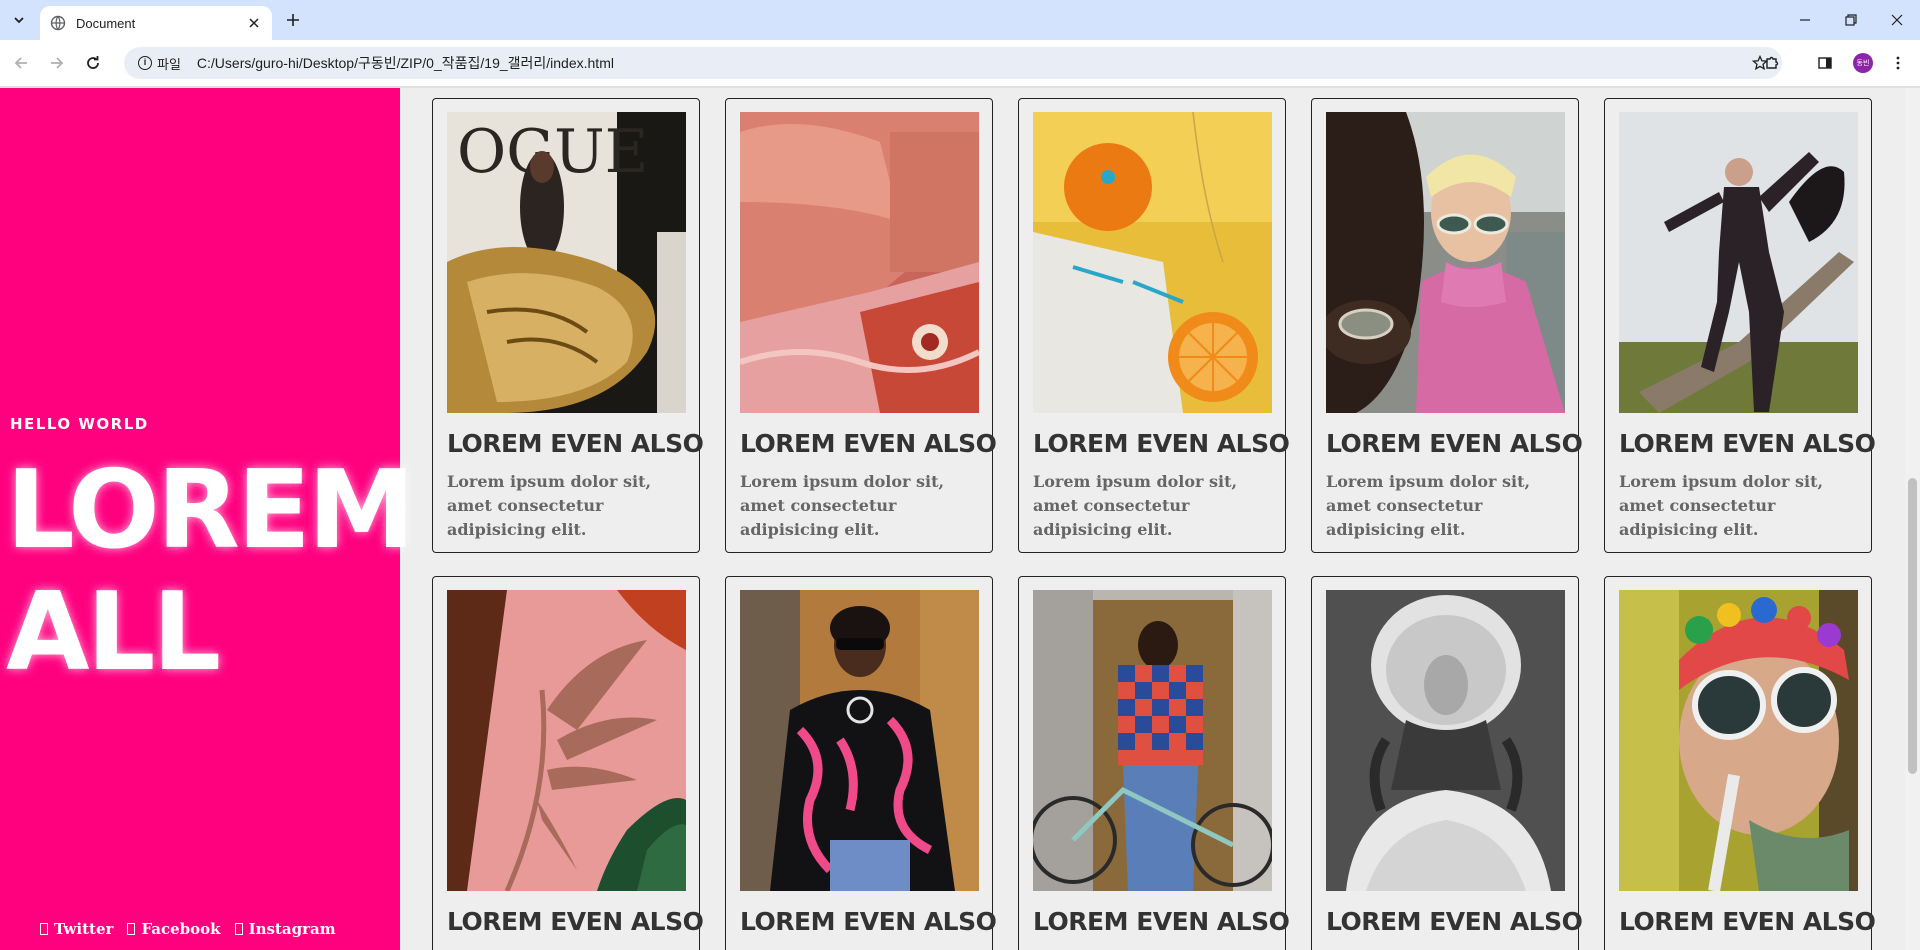 This screenshot has height=950, width=1920. I want to click on restore-icon, so click(1851, 20).